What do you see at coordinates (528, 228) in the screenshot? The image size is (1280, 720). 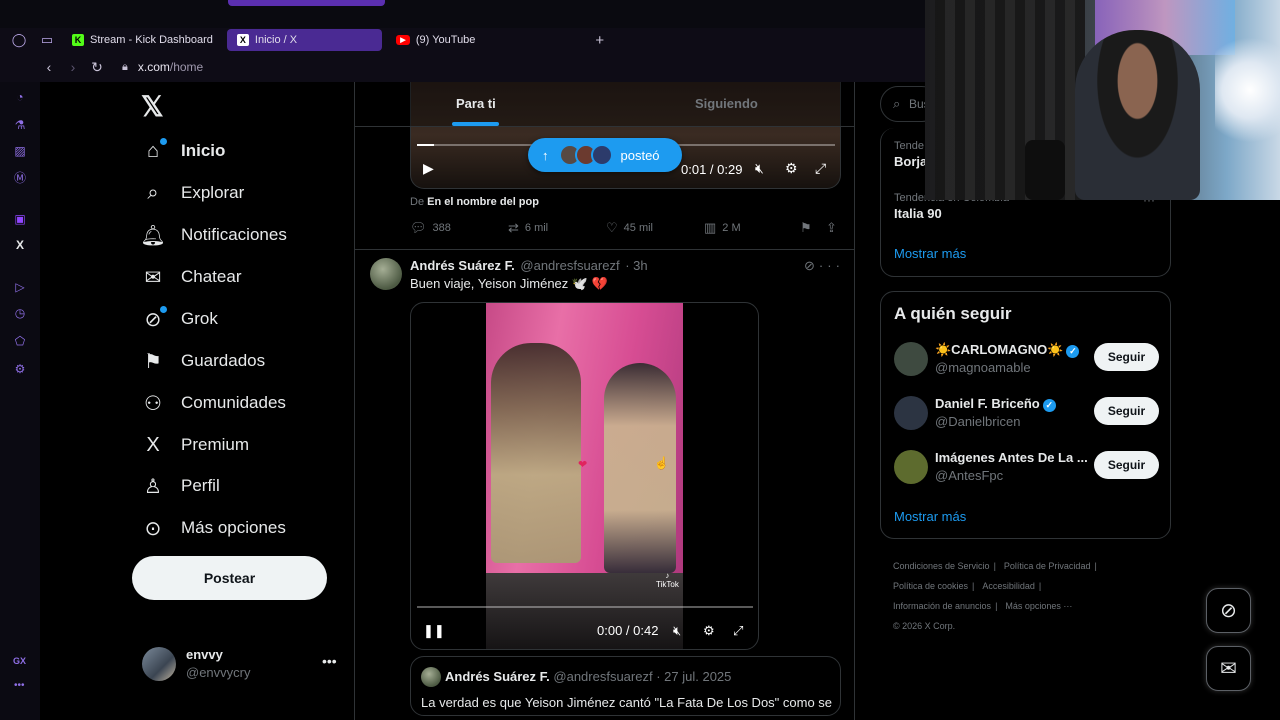 I see `repost-button: ⇄ 6 mil` at bounding box center [528, 228].